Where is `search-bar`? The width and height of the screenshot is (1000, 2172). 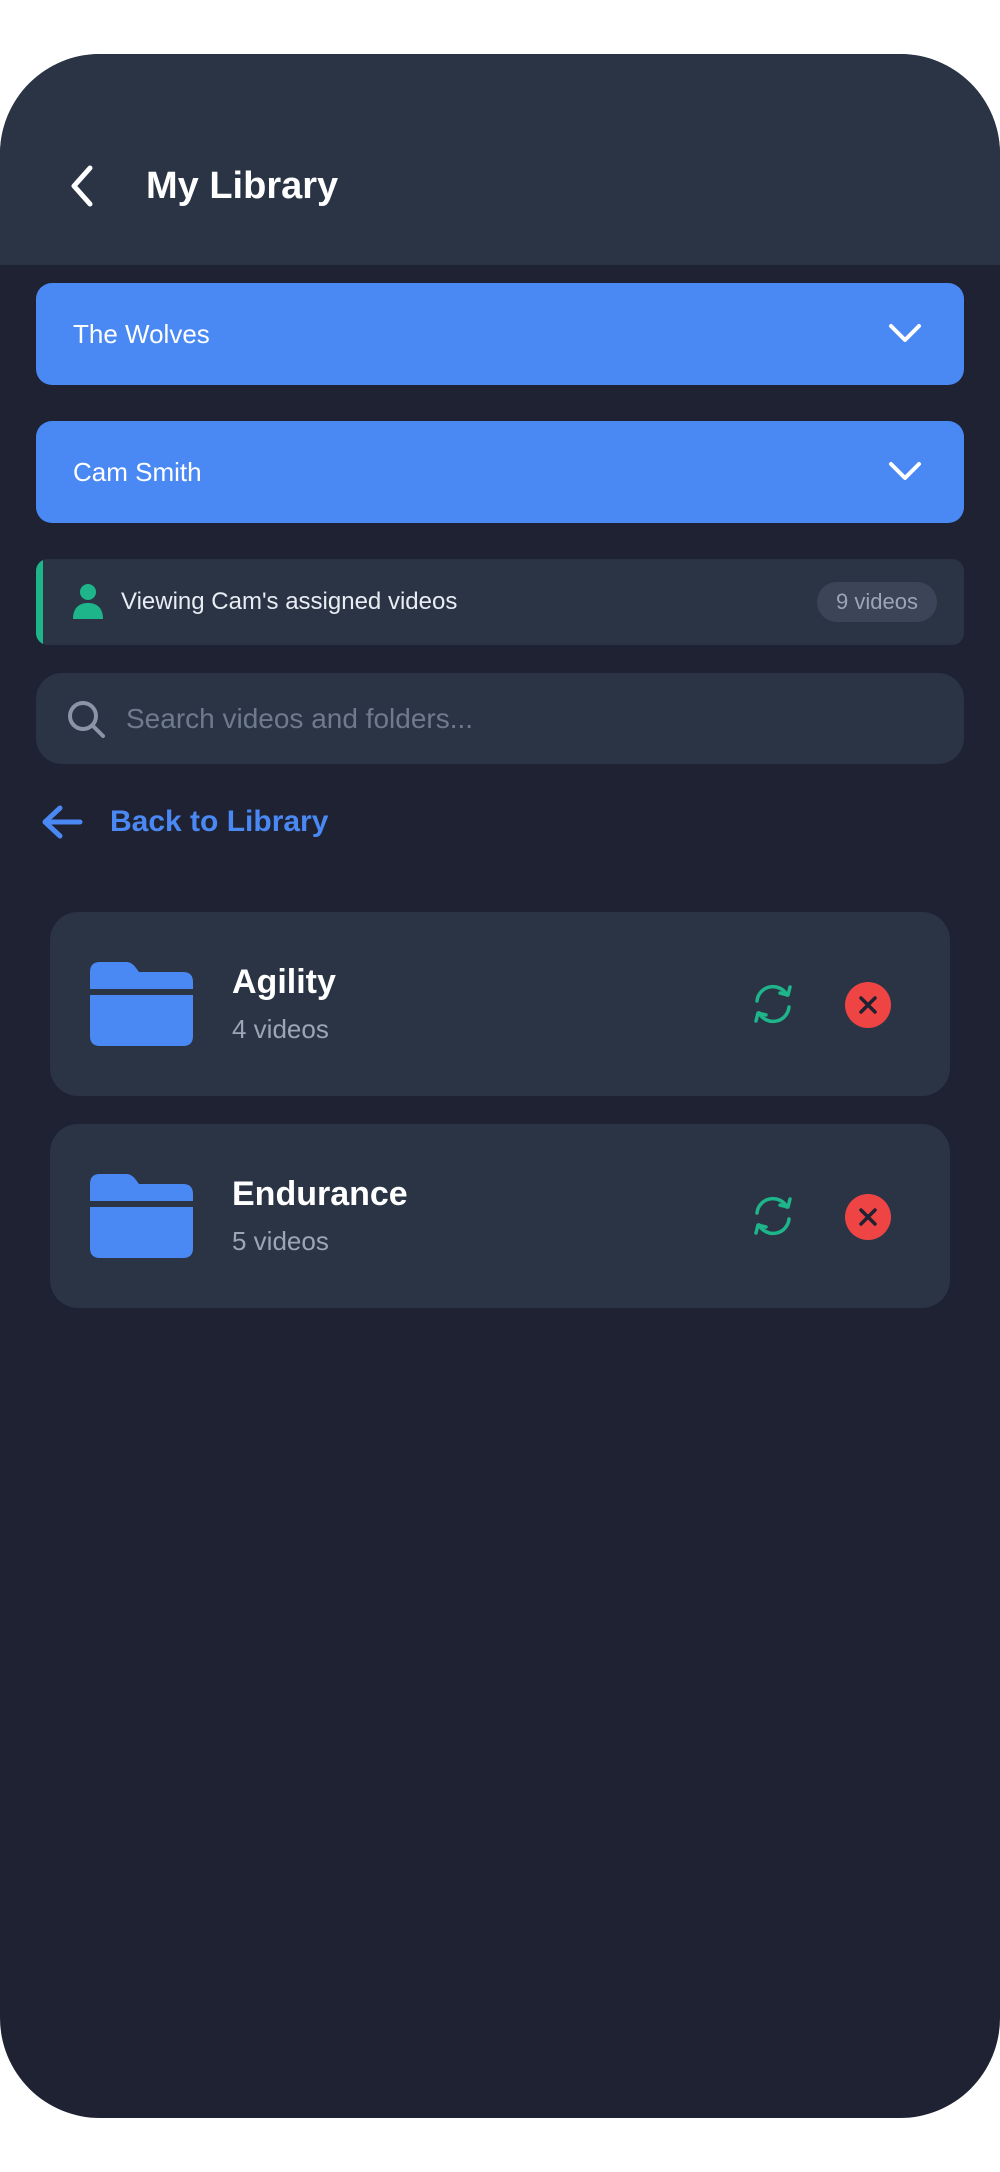 search-bar is located at coordinates (500, 718).